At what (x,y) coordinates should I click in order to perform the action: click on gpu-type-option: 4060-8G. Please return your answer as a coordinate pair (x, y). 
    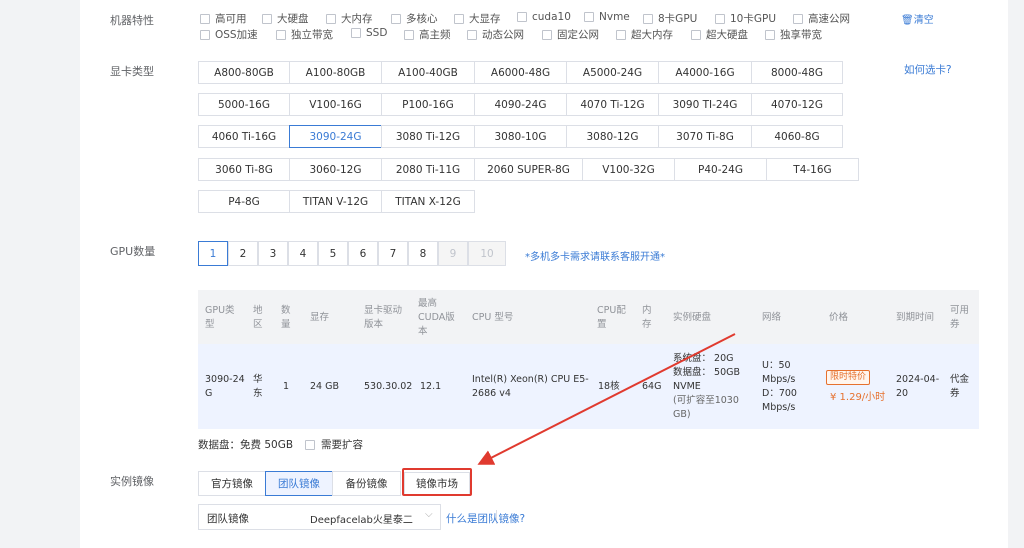
    Looking at the image, I should click on (797, 136).